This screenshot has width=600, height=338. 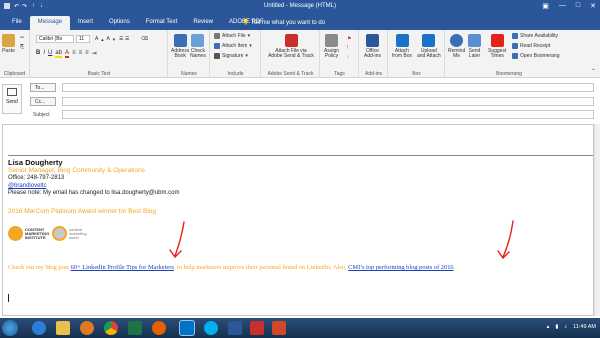 What do you see at coordinates (144, 39) in the screenshot?
I see `clear-format-icon: ⌫` at bounding box center [144, 39].